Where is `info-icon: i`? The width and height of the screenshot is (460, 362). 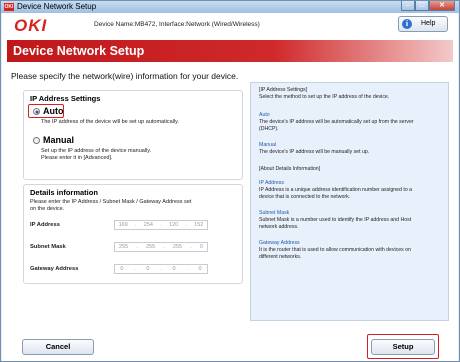
info-icon: i is located at coordinates (407, 24).